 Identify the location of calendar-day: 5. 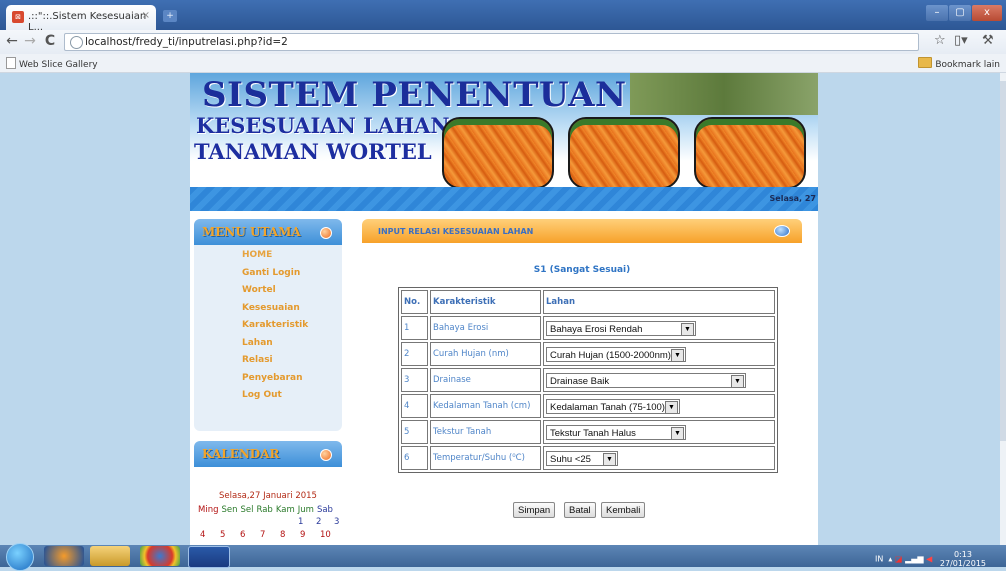
(222, 535).